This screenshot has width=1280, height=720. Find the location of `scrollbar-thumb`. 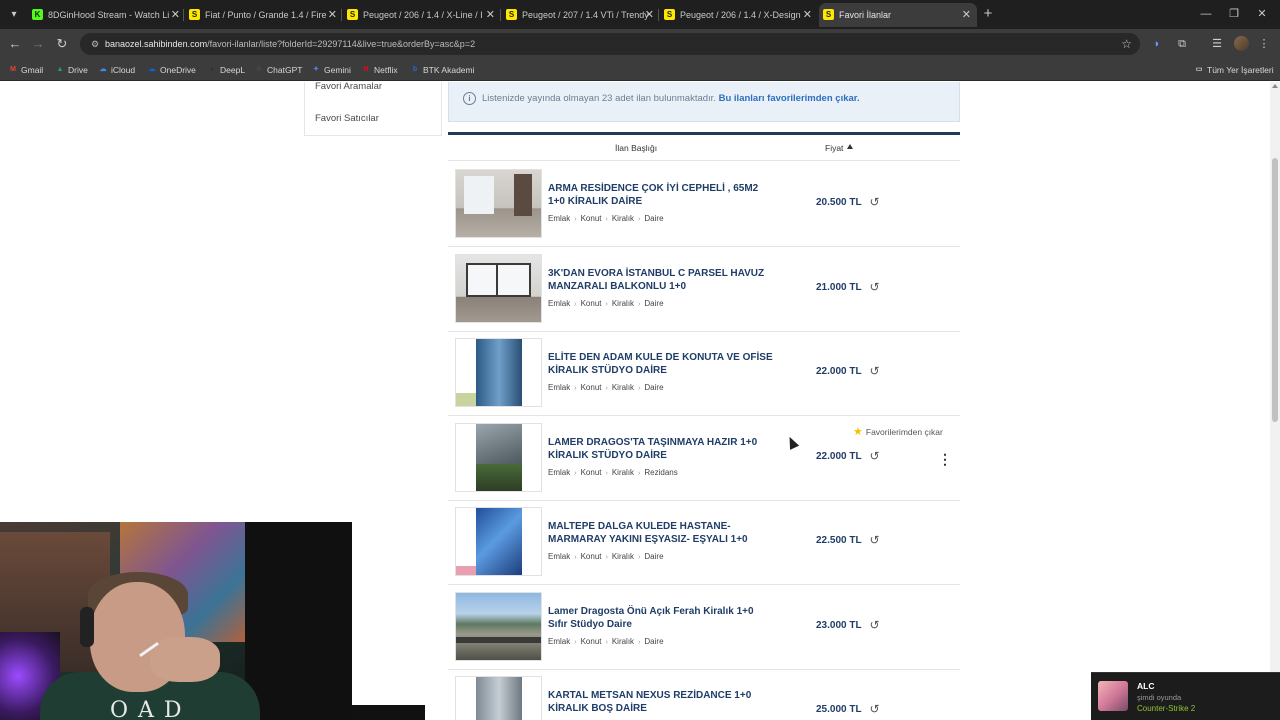

scrollbar-thumb is located at coordinates (1275, 290).